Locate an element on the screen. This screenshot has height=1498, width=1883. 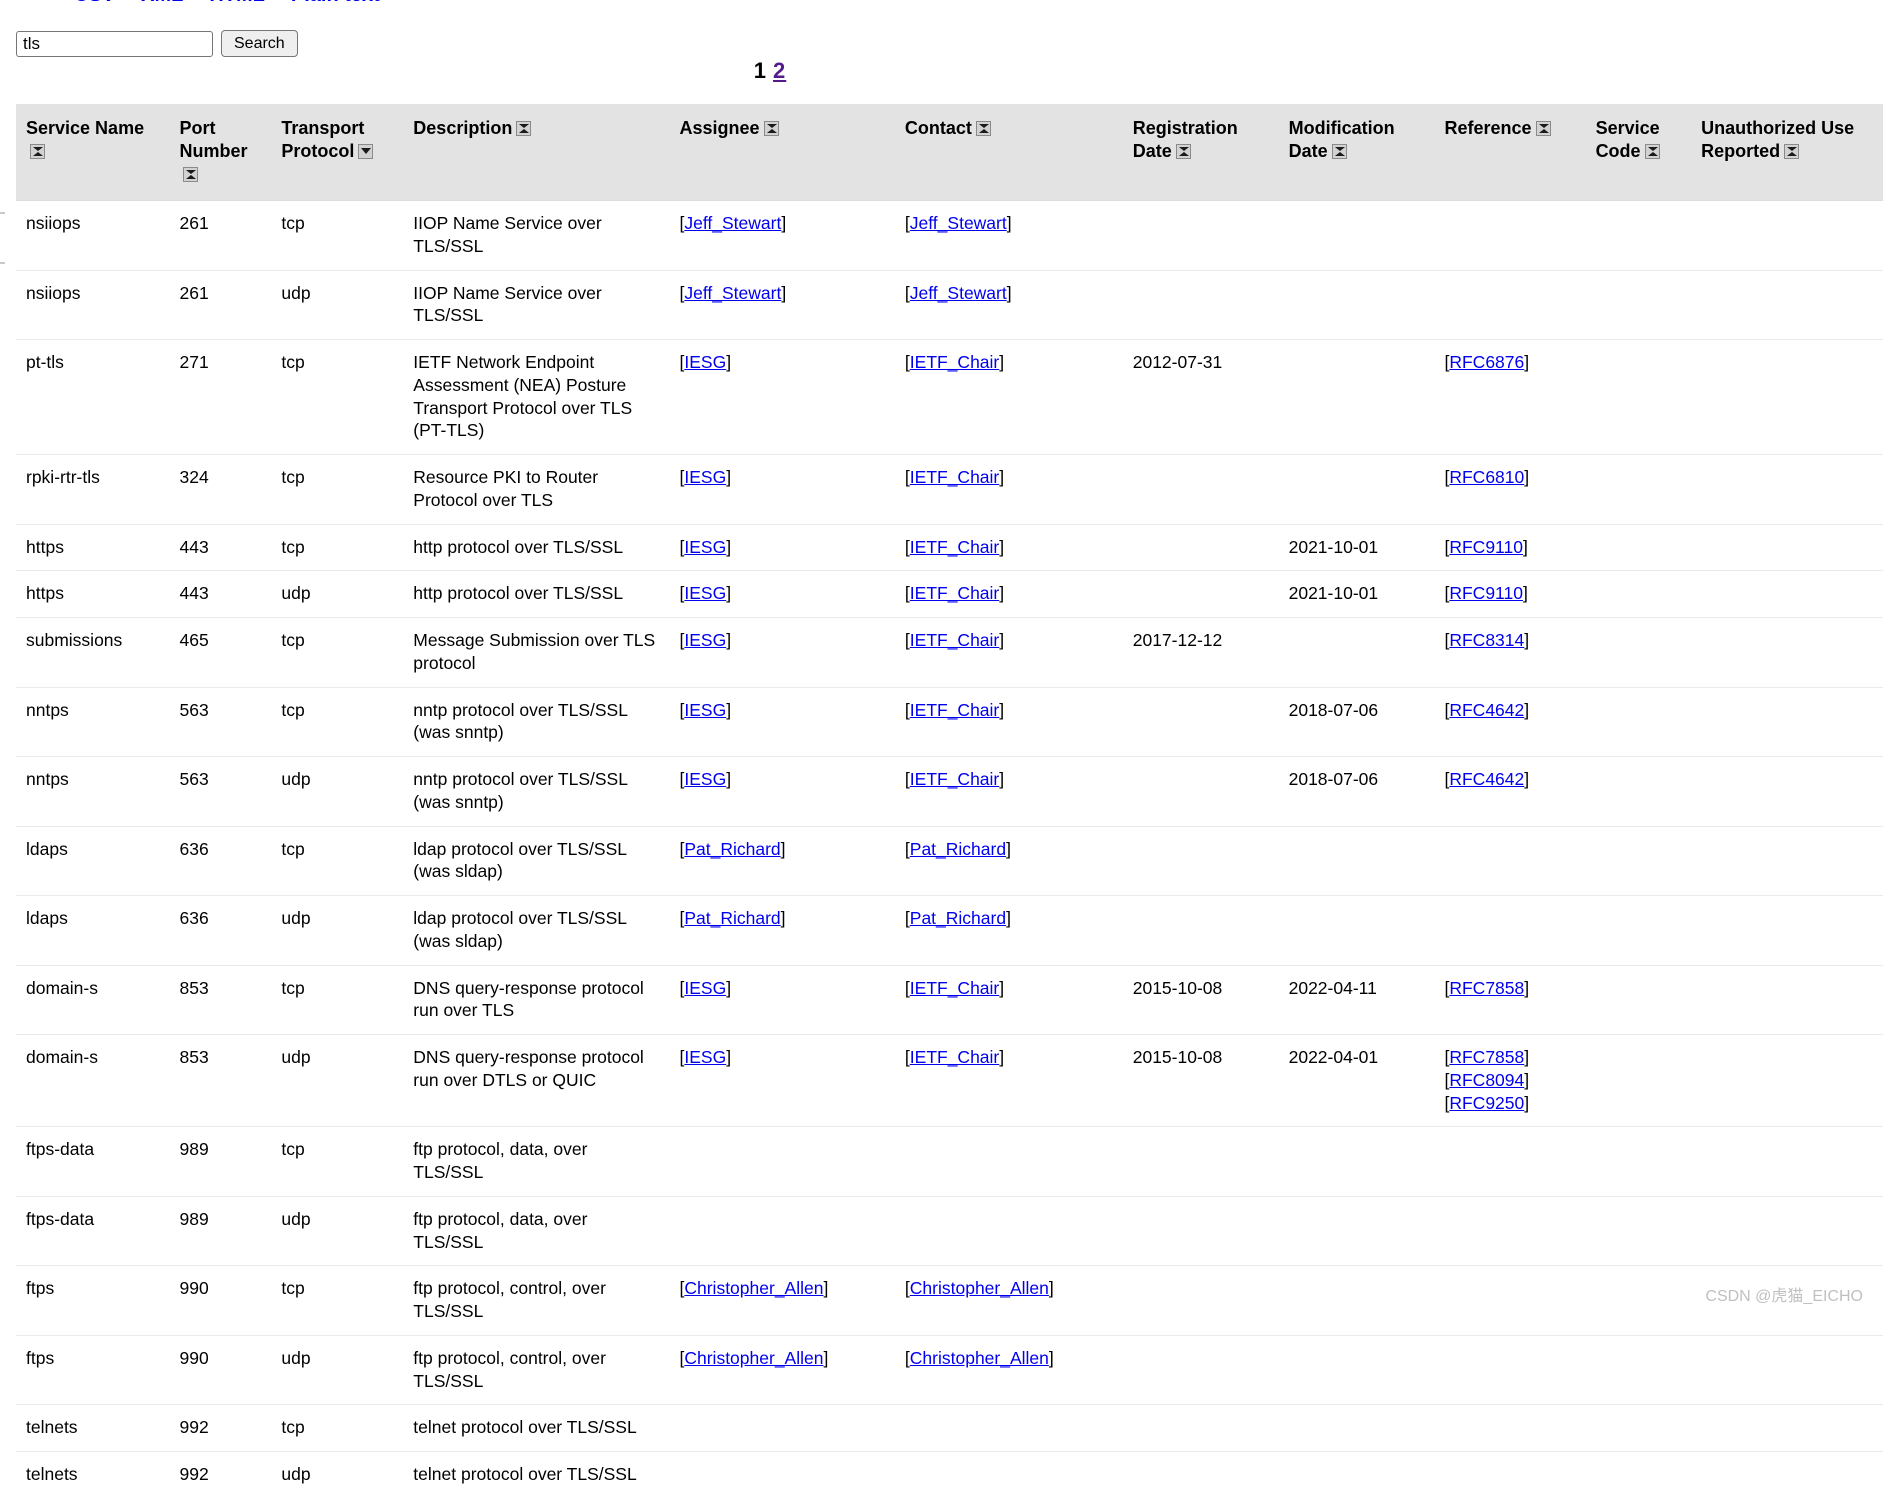
cell-service-name: pt-tls is located at coordinates (93, 397).